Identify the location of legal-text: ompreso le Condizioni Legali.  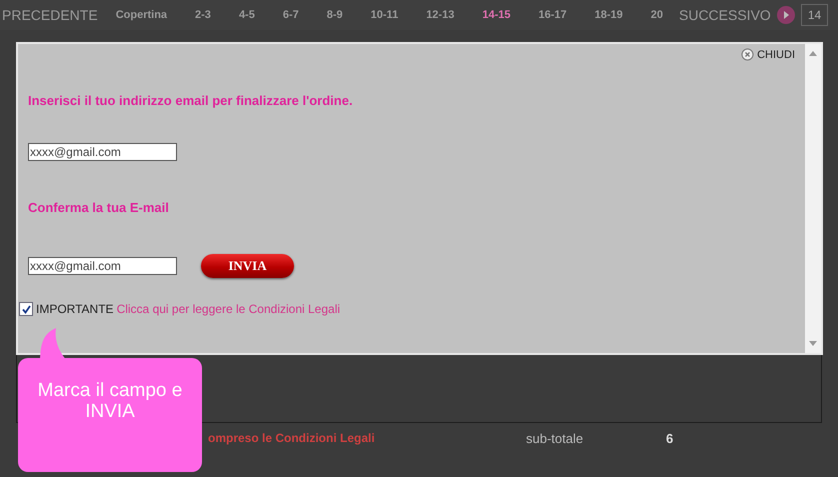
(292, 438).